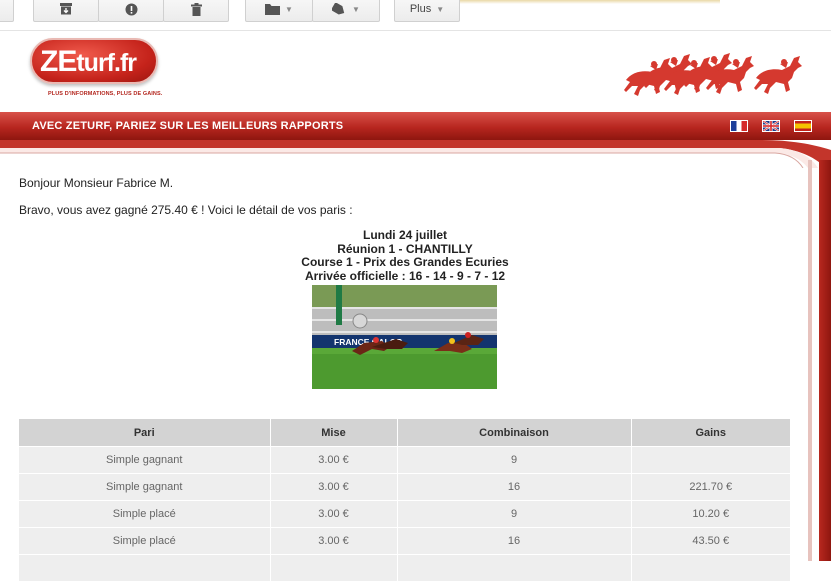 The image size is (831, 581). What do you see at coordinates (810, 360) in the screenshot?
I see `right-frame-inner` at bounding box center [810, 360].